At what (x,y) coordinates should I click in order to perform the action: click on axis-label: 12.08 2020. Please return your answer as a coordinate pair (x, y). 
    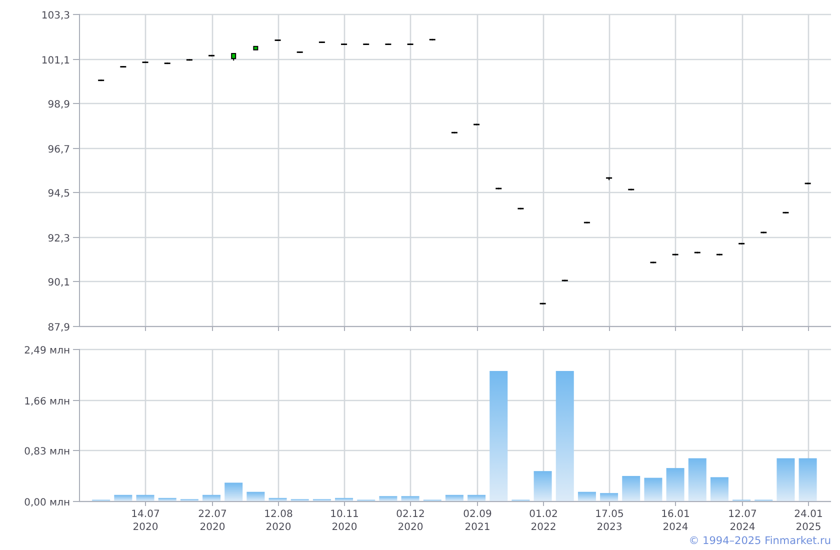
    Looking at the image, I should click on (278, 521).